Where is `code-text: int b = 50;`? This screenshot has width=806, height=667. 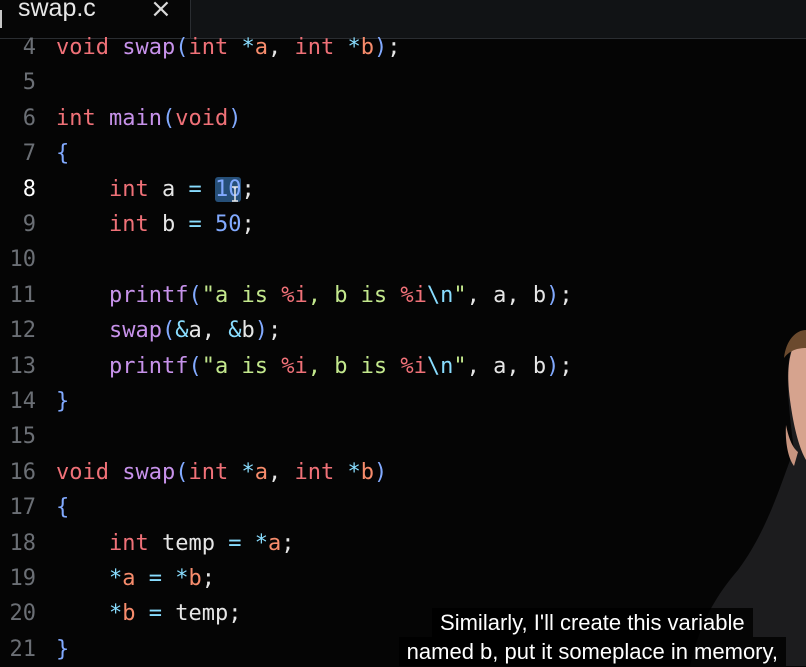
code-text: int b = 50; is located at coordinates (155, 224).